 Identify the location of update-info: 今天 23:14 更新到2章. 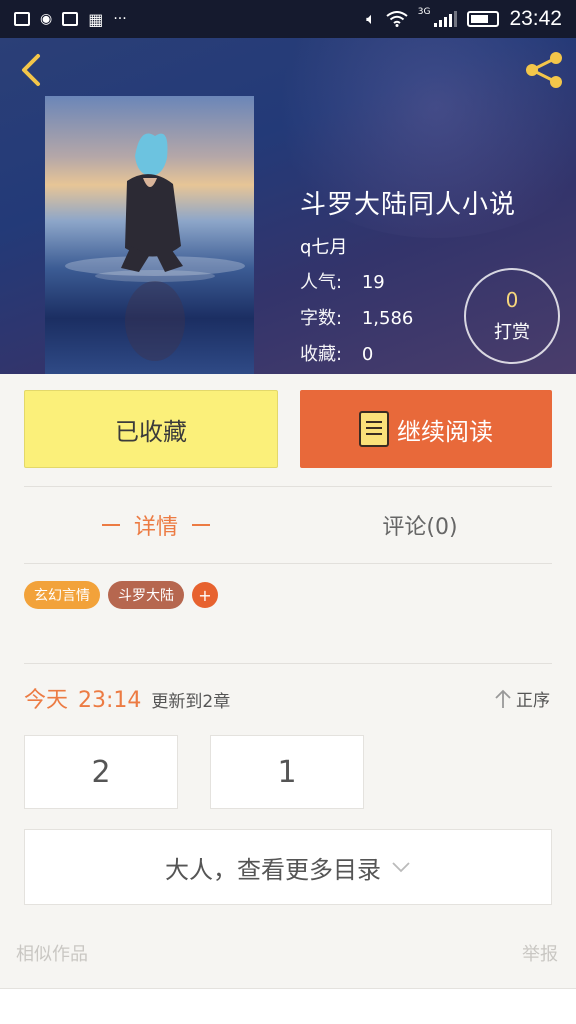
(127, 698).